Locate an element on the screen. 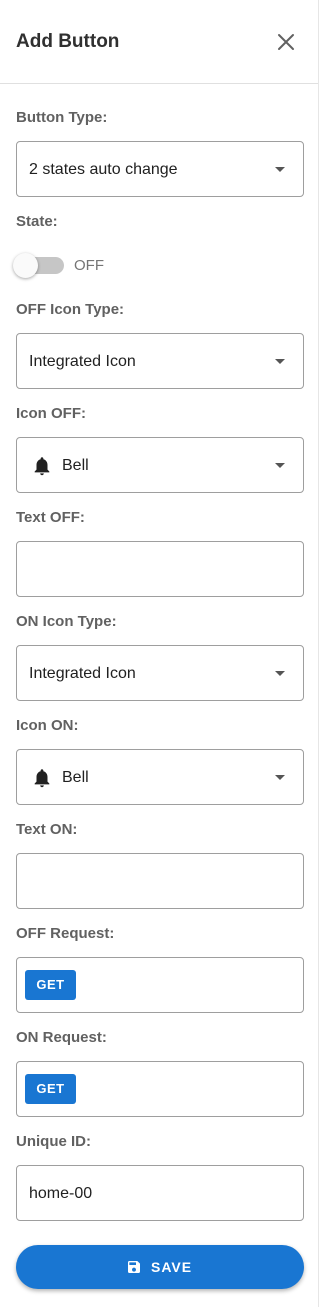  unique-id-value: home-00 is located at coordinates (61, 1193).